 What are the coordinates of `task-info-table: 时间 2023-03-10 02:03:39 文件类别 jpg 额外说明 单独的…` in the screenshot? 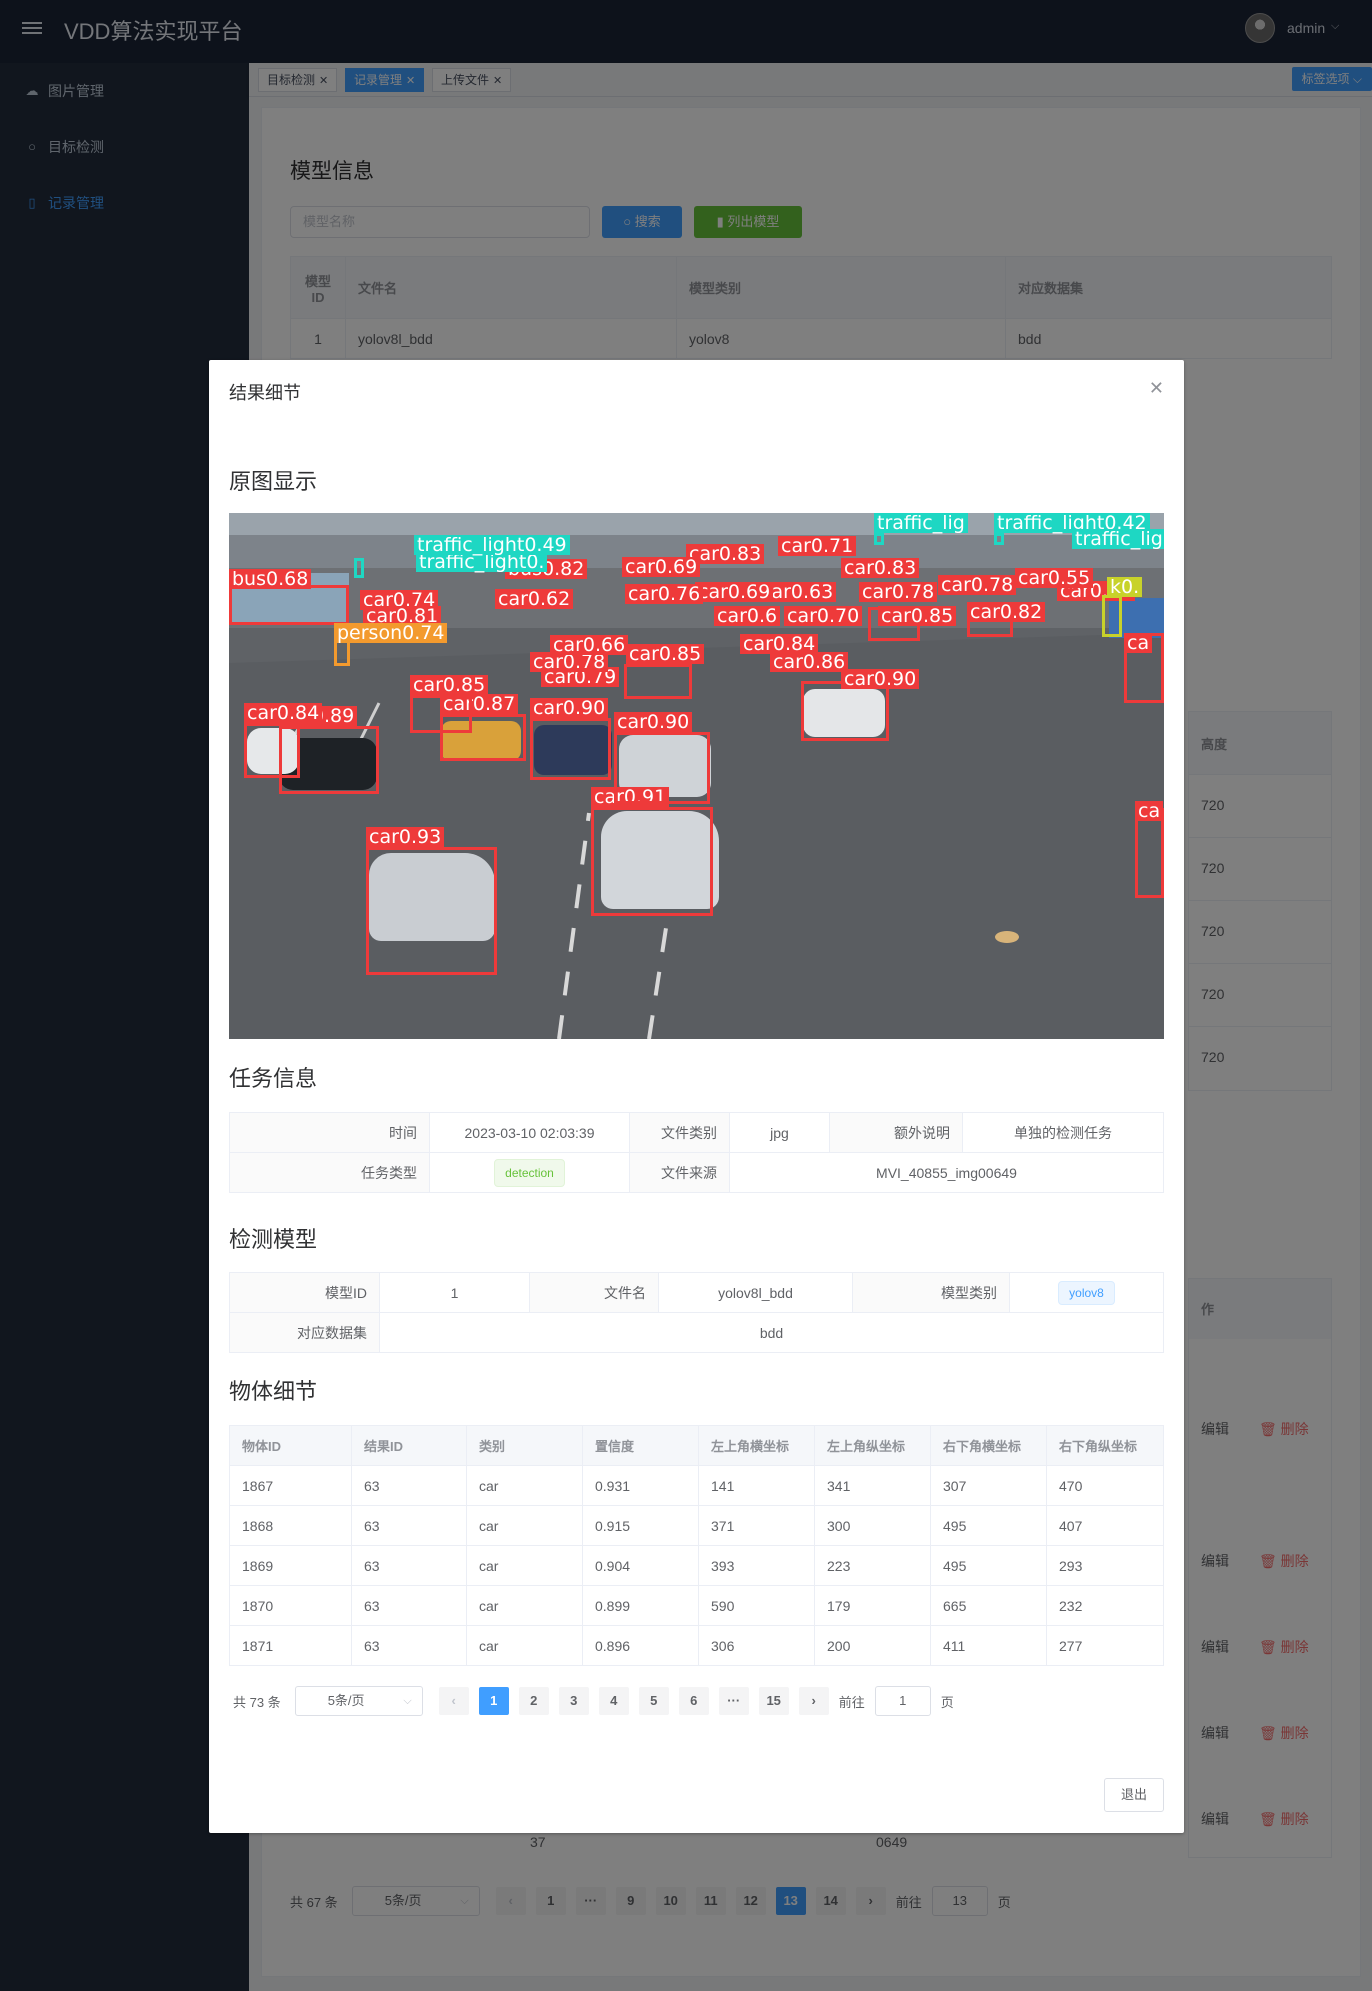 It's located at (696, 1152).